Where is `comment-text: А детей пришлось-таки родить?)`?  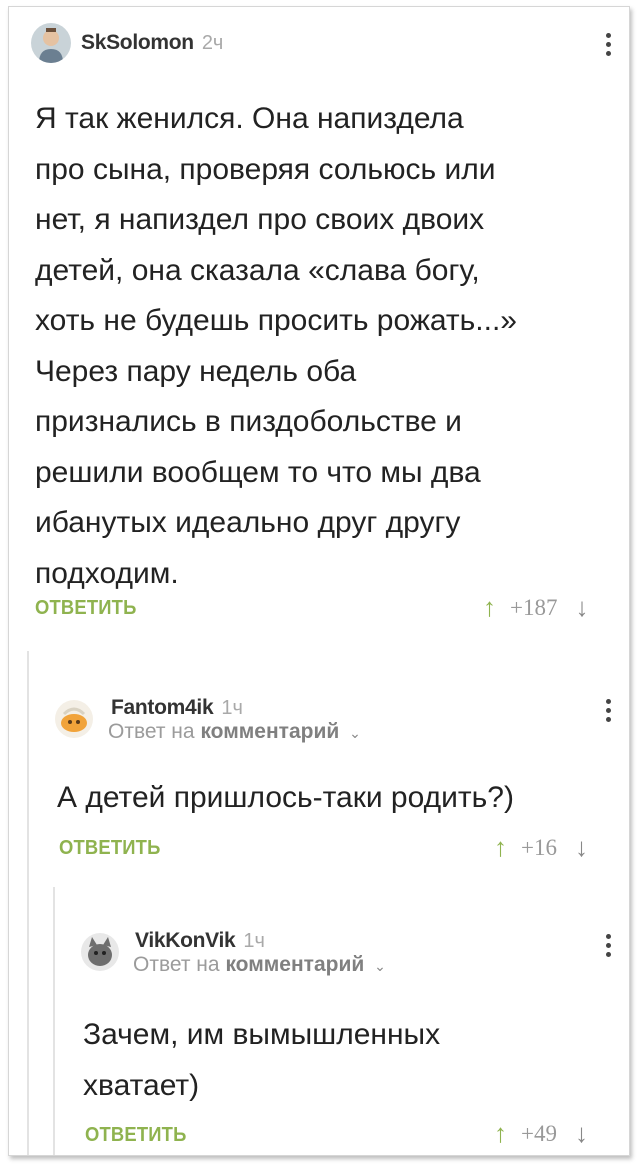
comment-text: А детей пришлось-таки родить?) is located at coordinates (285, 797).